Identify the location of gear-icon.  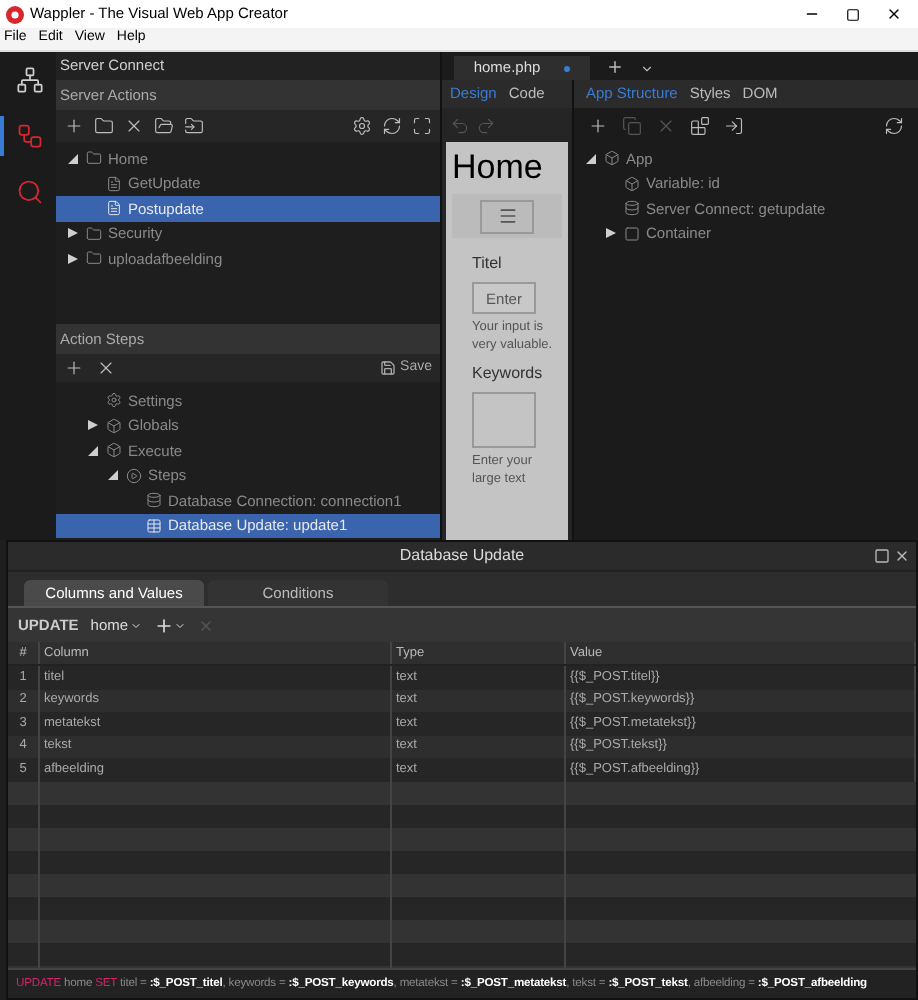
(114, 400).